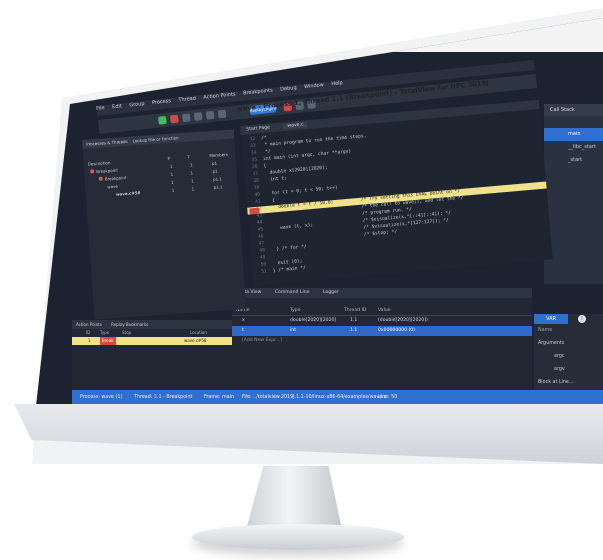 The height and width of the screenshot is (560, 603). I want to click on tab-wave-c: wave.c, so click(295, 126).